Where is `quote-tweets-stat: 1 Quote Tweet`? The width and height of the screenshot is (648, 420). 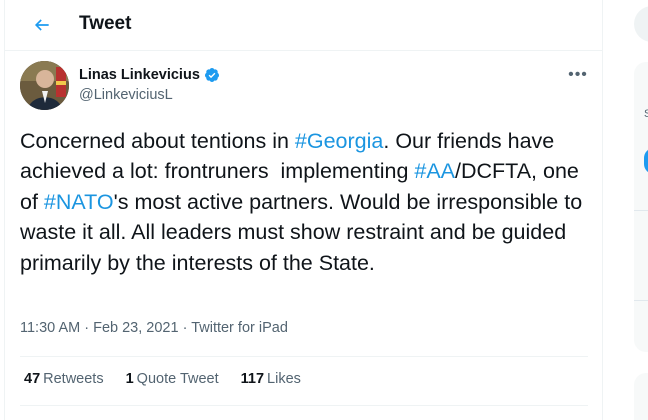
quote-tweets-stat: 1 Quote Tweet is located at coordinates (172, 379).